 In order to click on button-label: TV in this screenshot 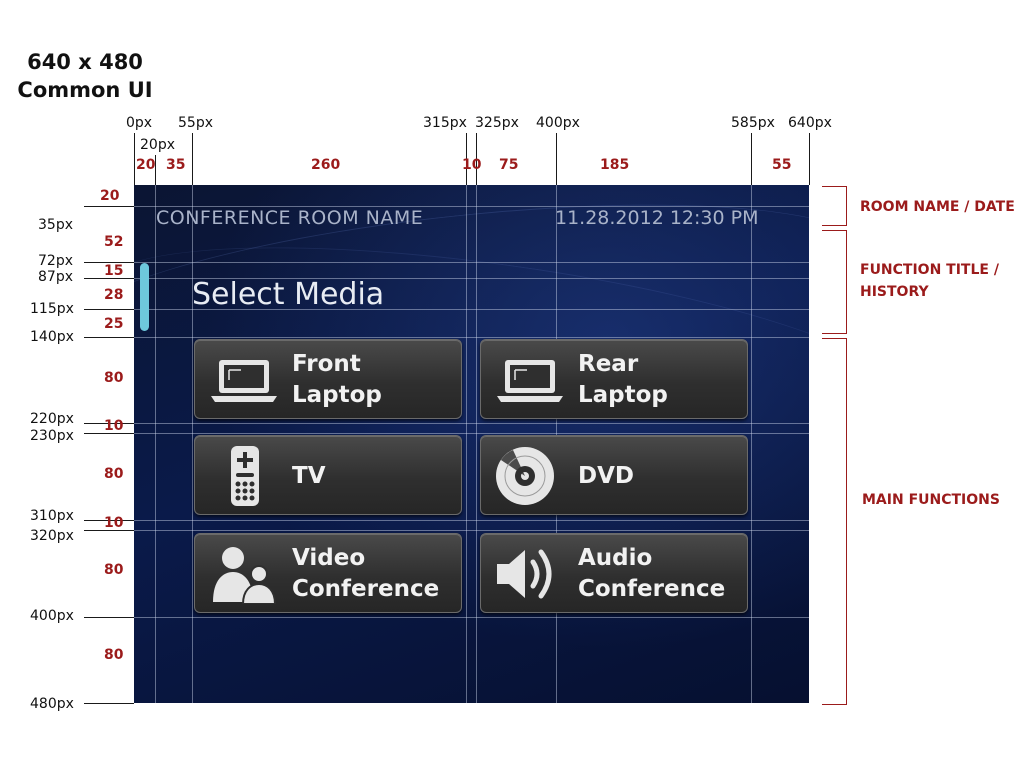, I will do `click(309, 475)`.